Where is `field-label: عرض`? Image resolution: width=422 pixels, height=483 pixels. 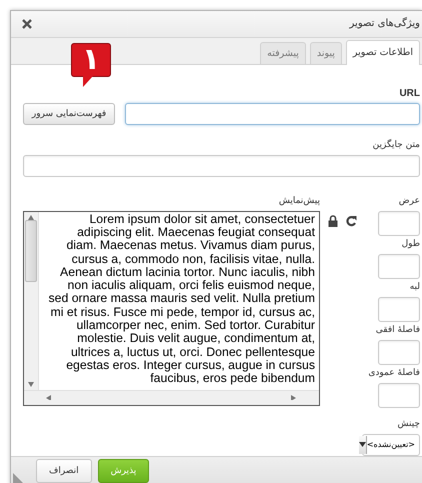
field-label: عرض is located at coordinates (409, 201).